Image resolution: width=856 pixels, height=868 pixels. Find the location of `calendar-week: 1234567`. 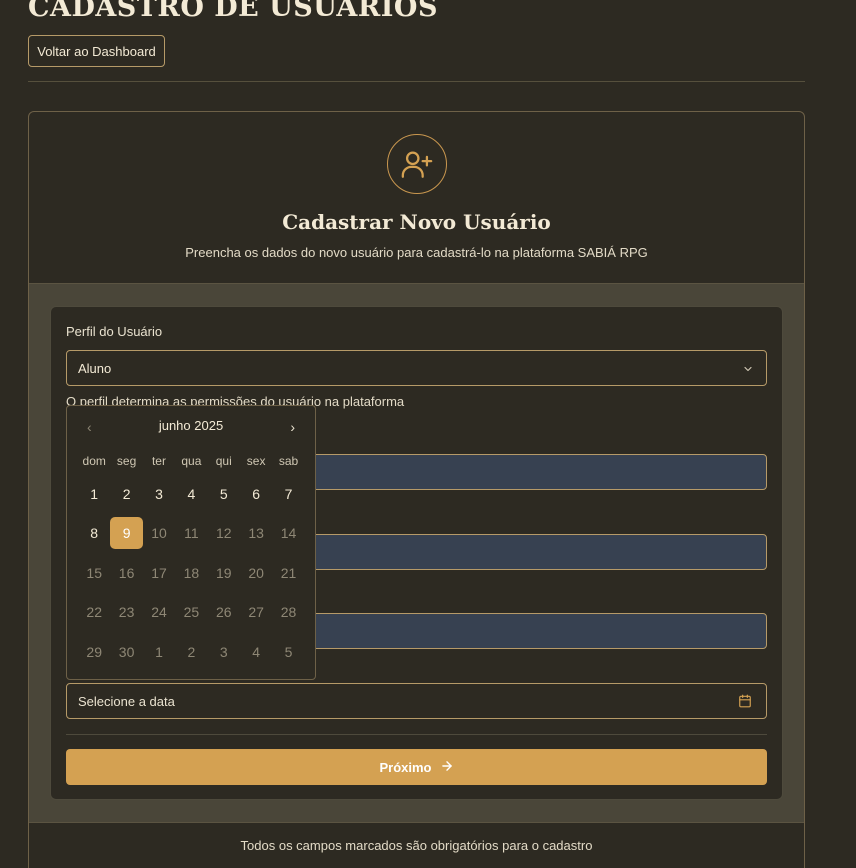

calendar-week: 1234567 is located at coordinates (191, 490).